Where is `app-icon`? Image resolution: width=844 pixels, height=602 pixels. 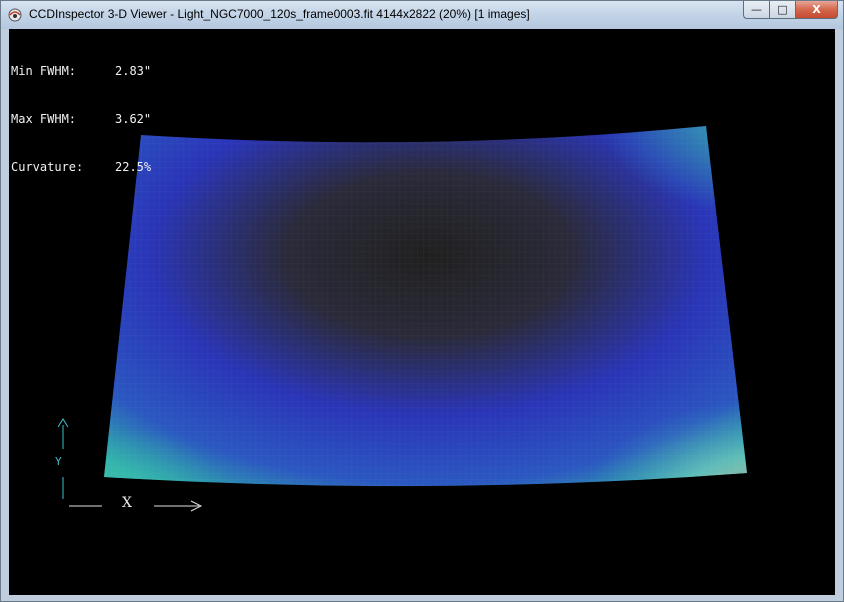 app-icon is located at coordinates (15, 15).